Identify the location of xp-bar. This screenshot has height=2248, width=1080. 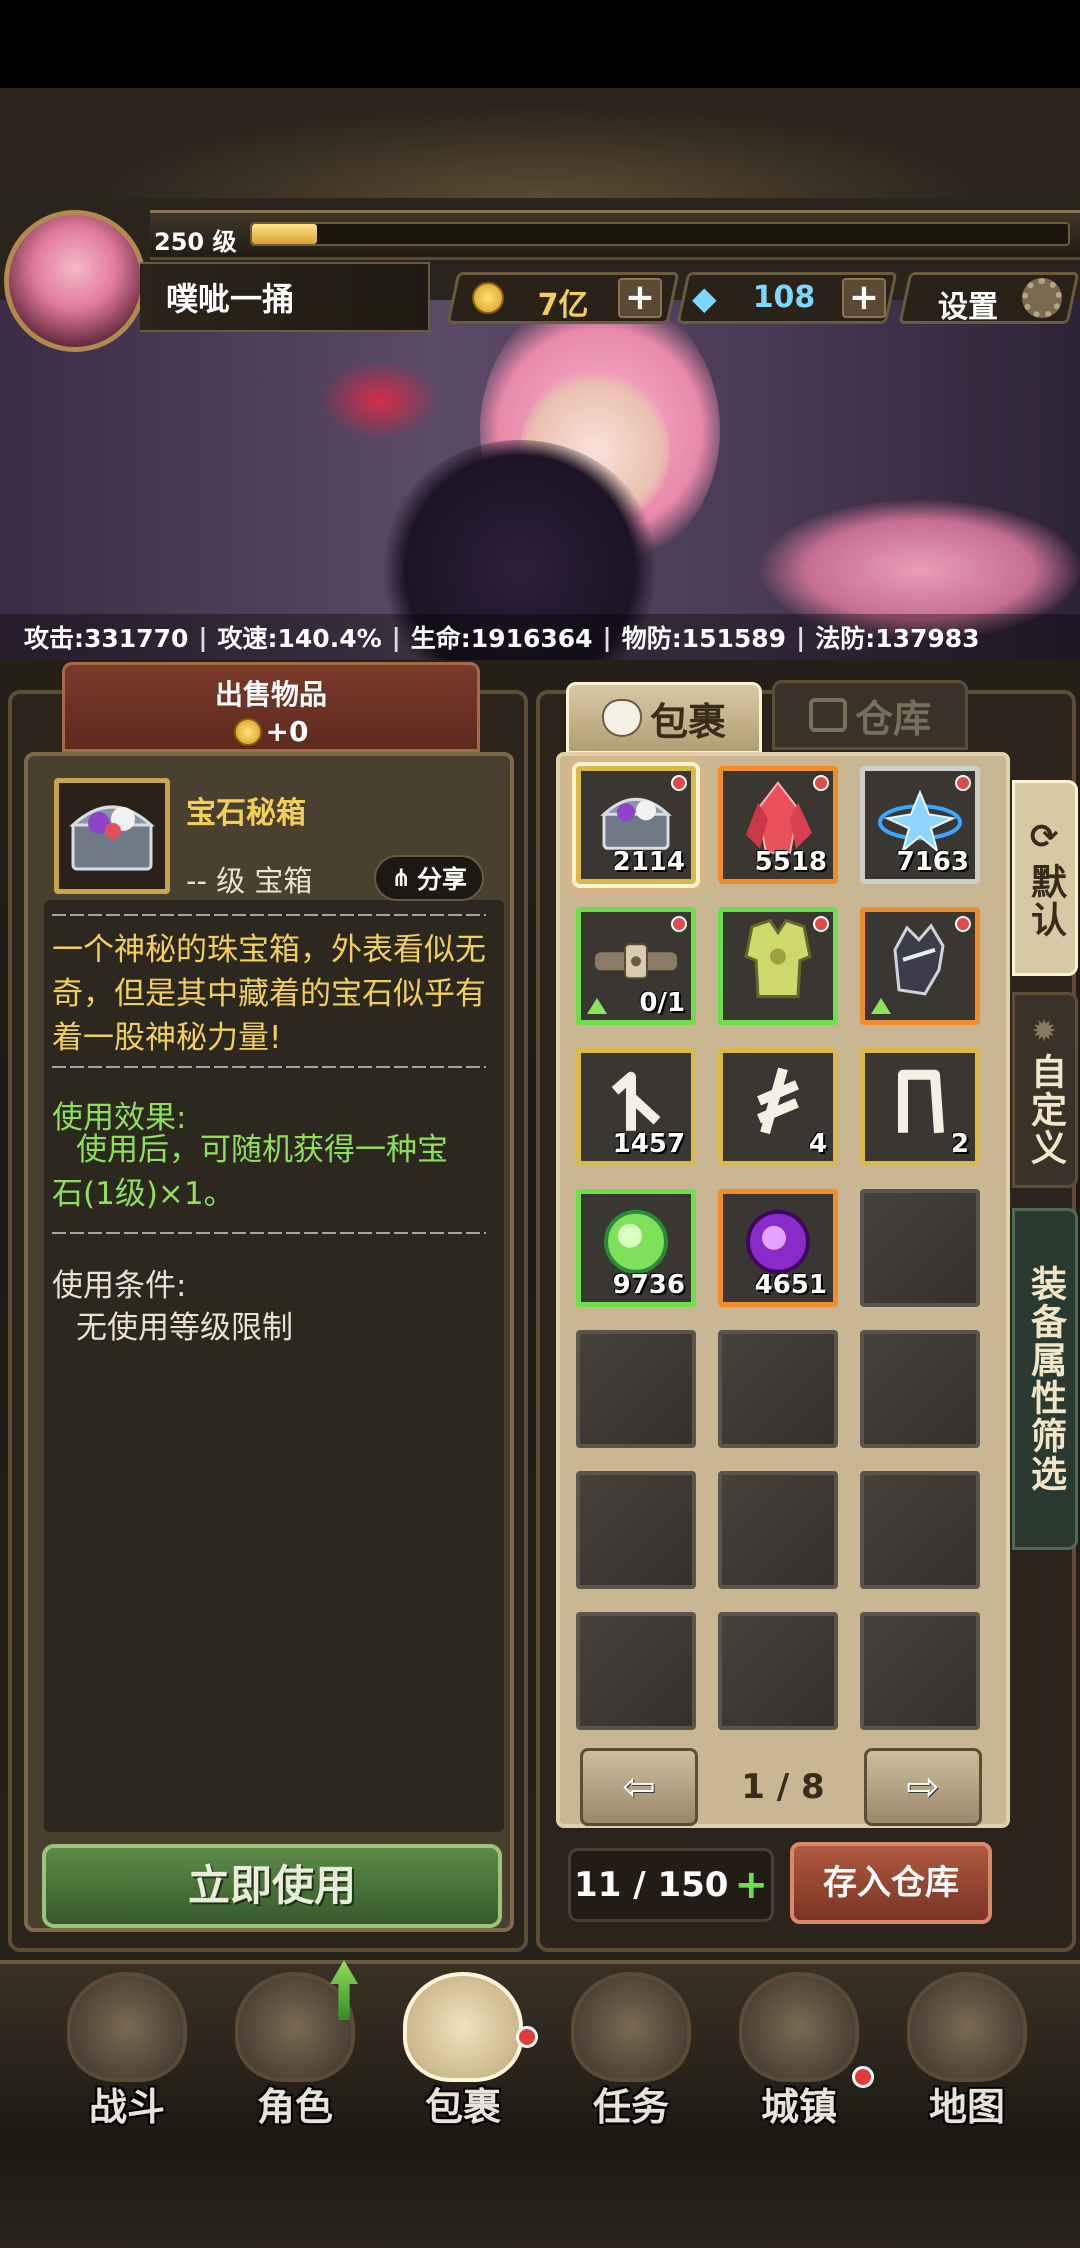
(660, 234).